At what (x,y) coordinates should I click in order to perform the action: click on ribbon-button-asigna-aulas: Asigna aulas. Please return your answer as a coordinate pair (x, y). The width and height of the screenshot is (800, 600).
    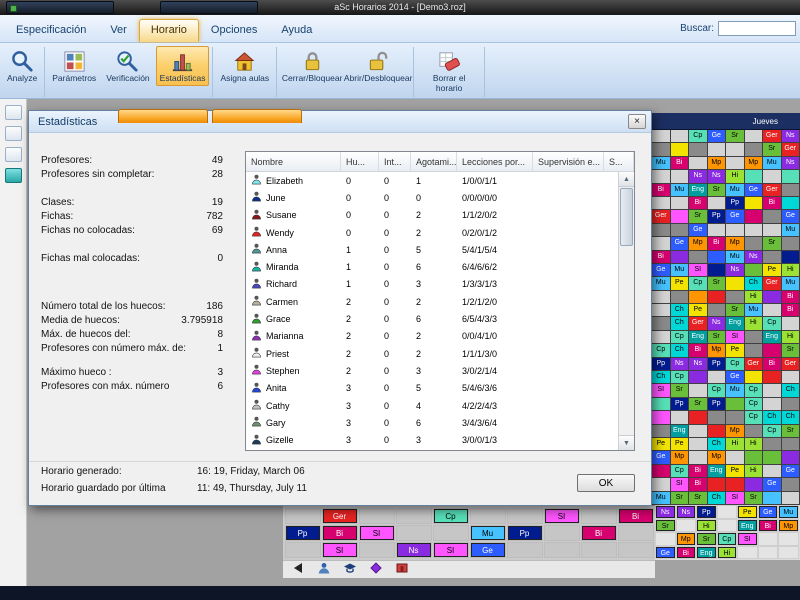
    Looking at the image, I should click on (244, 66).